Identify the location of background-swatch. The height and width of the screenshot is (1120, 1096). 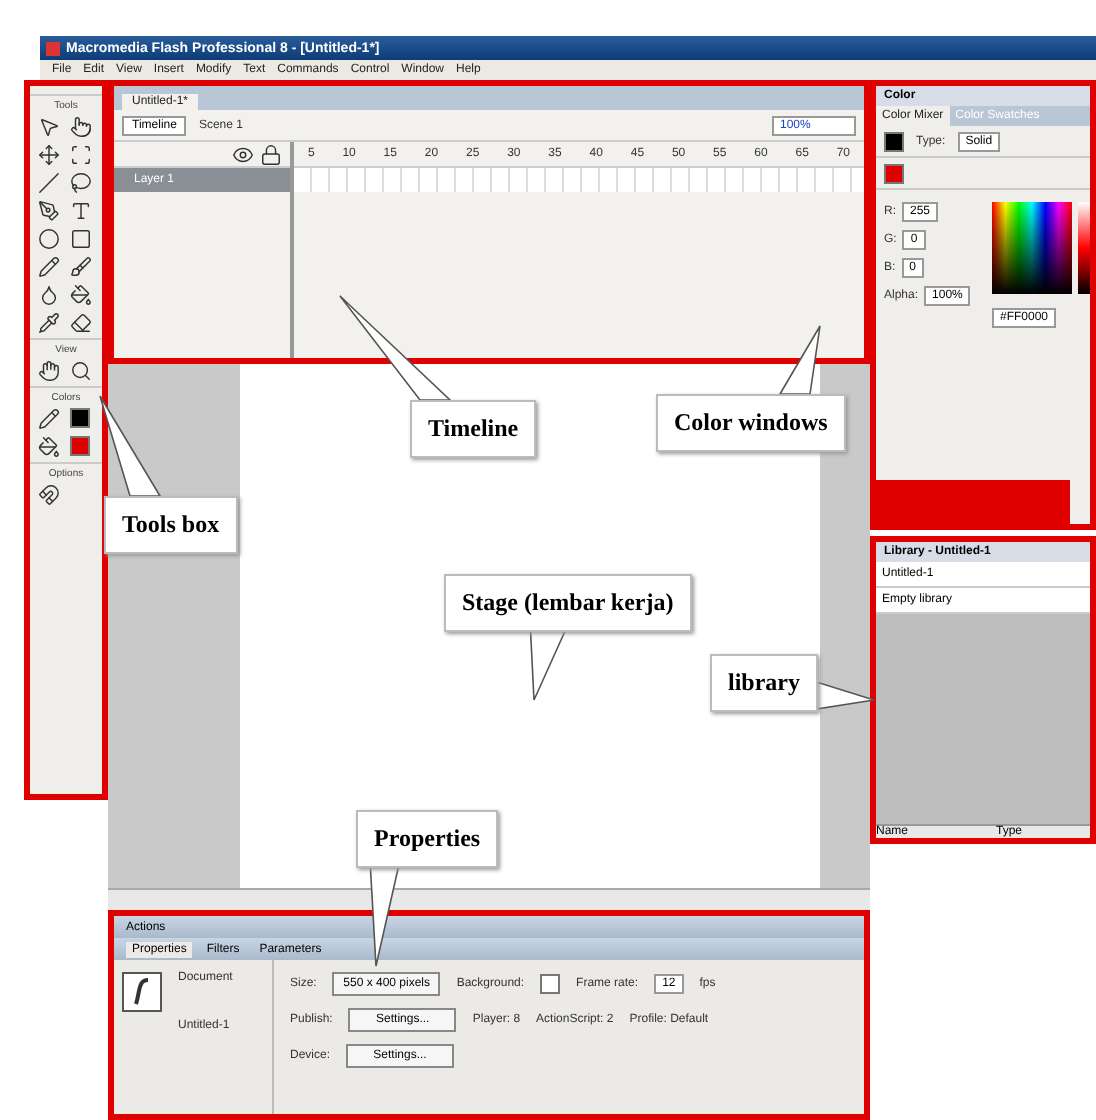
(550, 984).